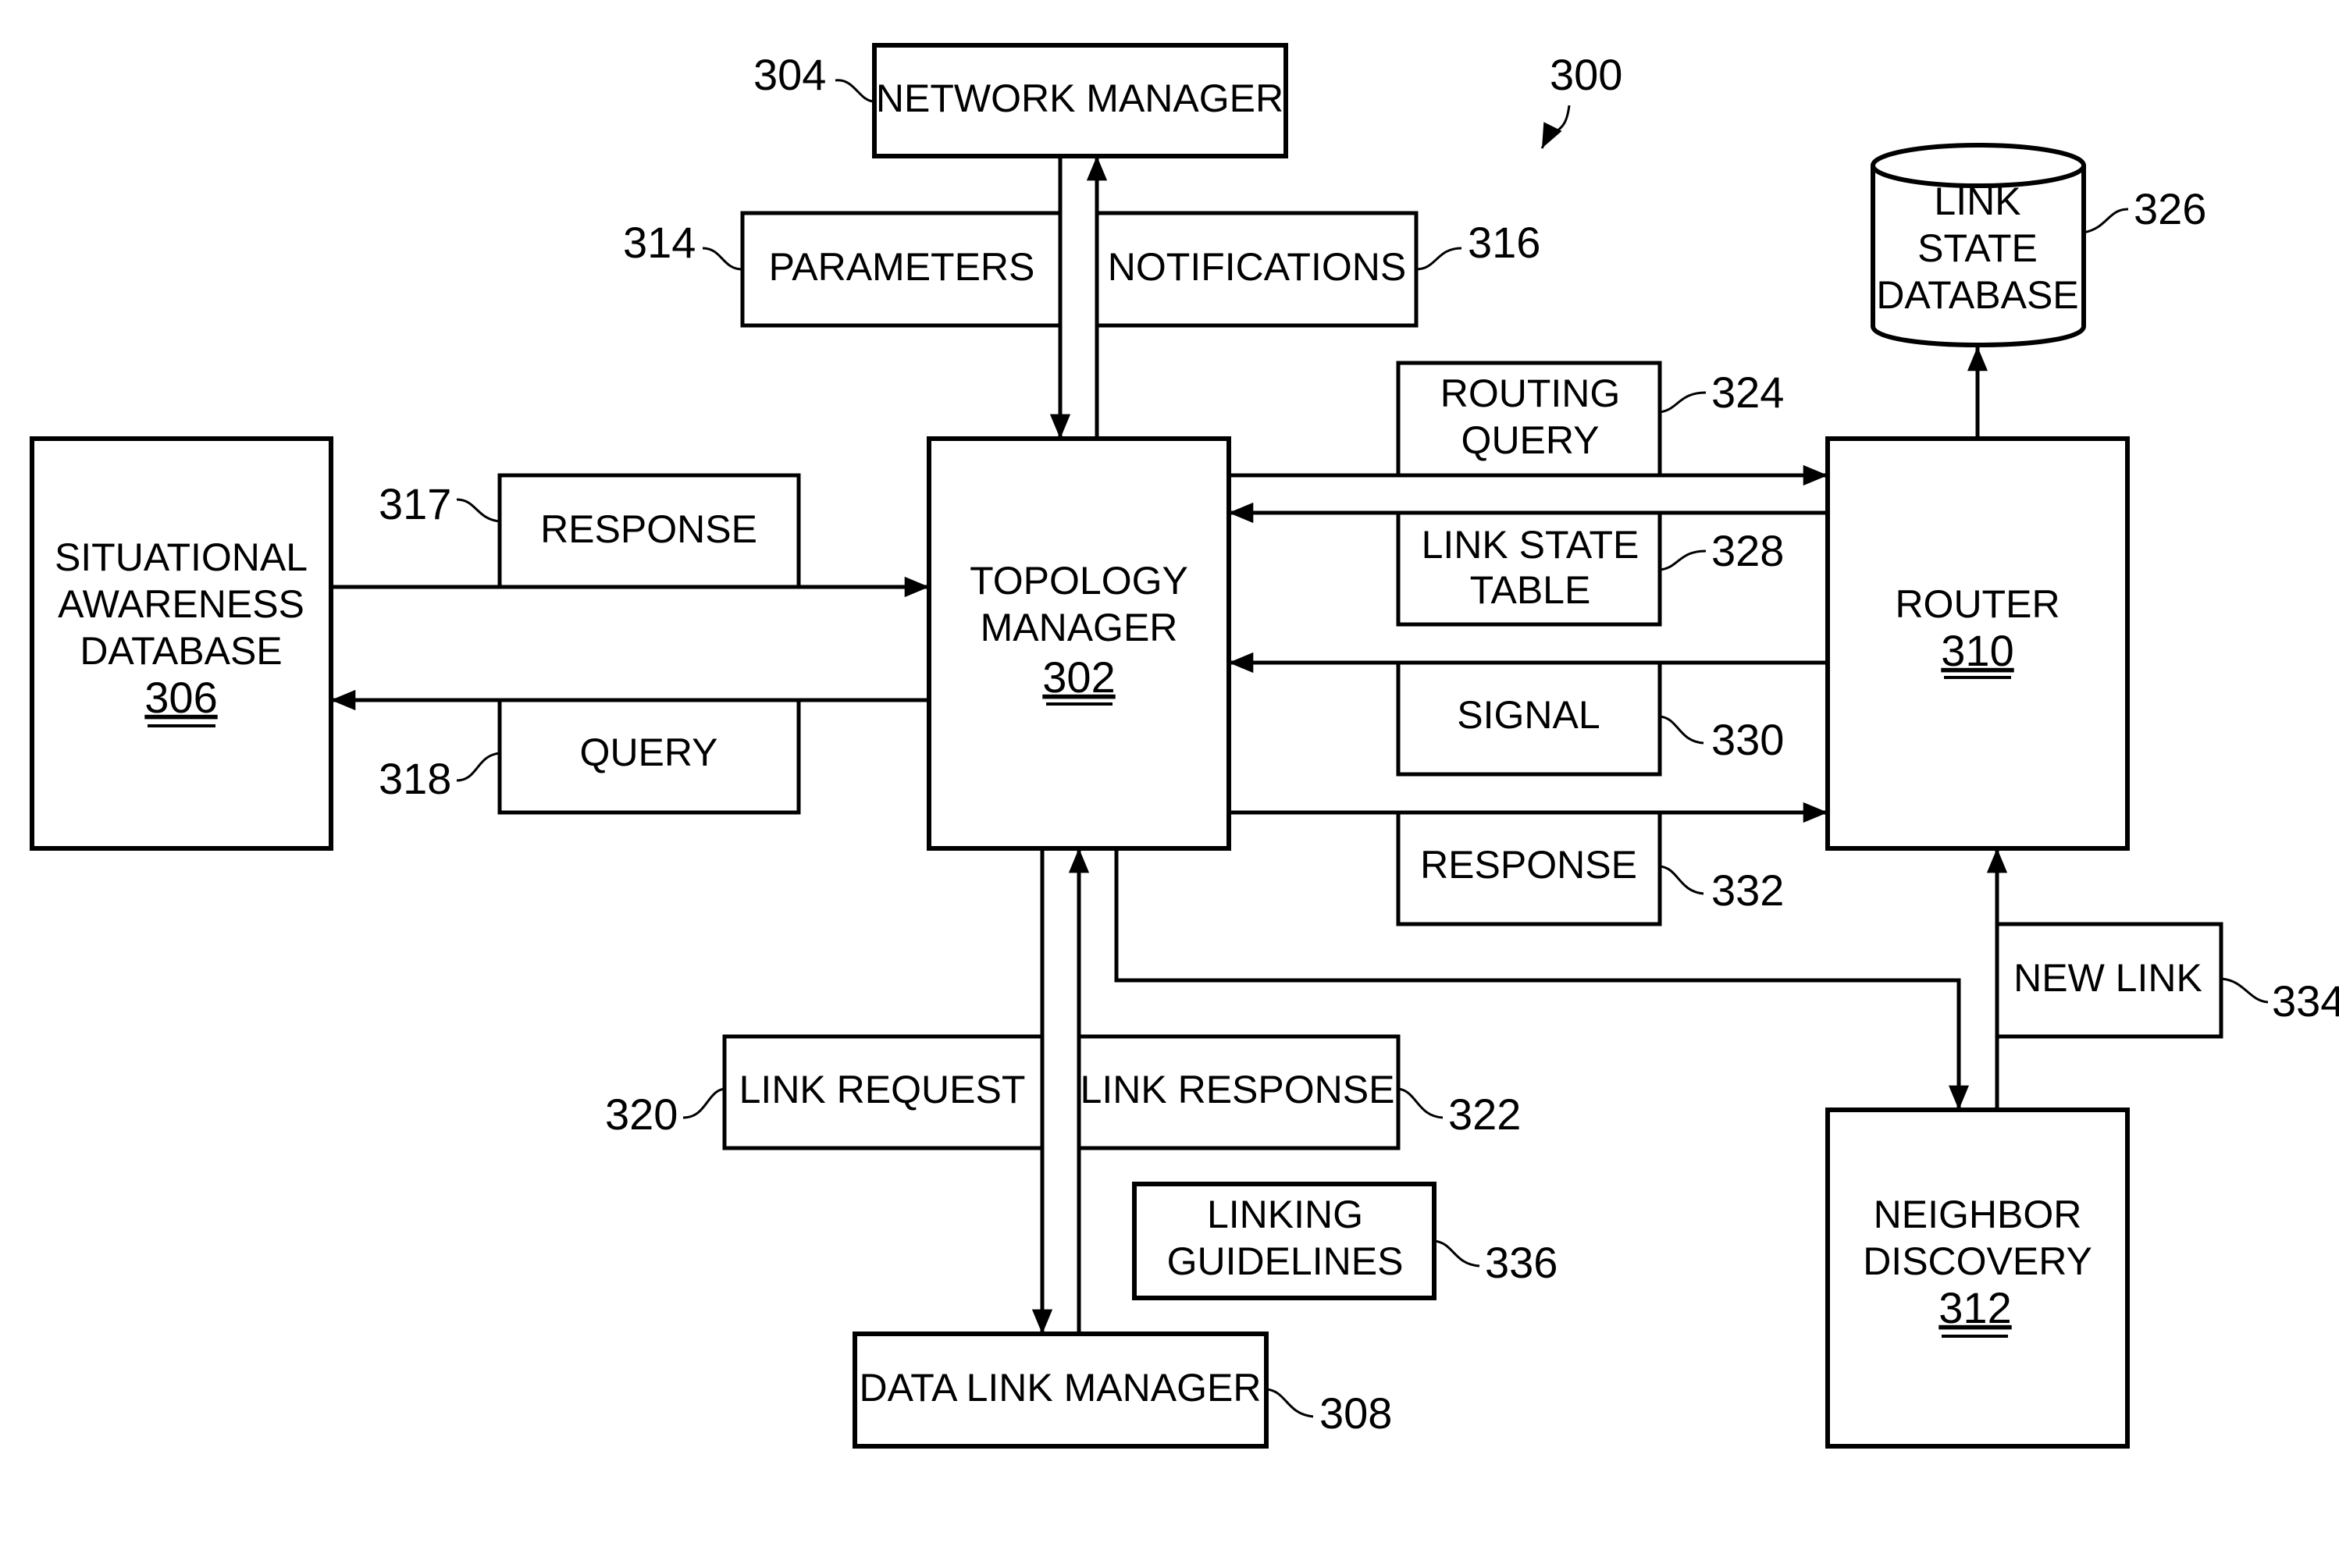  What do you see at coordinates (2170, 208) in the screenshot?
I see `ref-326: 326` at bounding box center [2170, 208].